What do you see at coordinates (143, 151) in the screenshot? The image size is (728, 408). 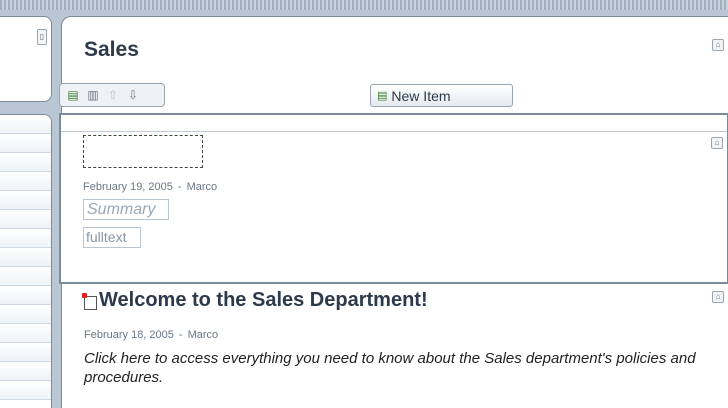 I see `title-input` at bounding box center [143, 151].